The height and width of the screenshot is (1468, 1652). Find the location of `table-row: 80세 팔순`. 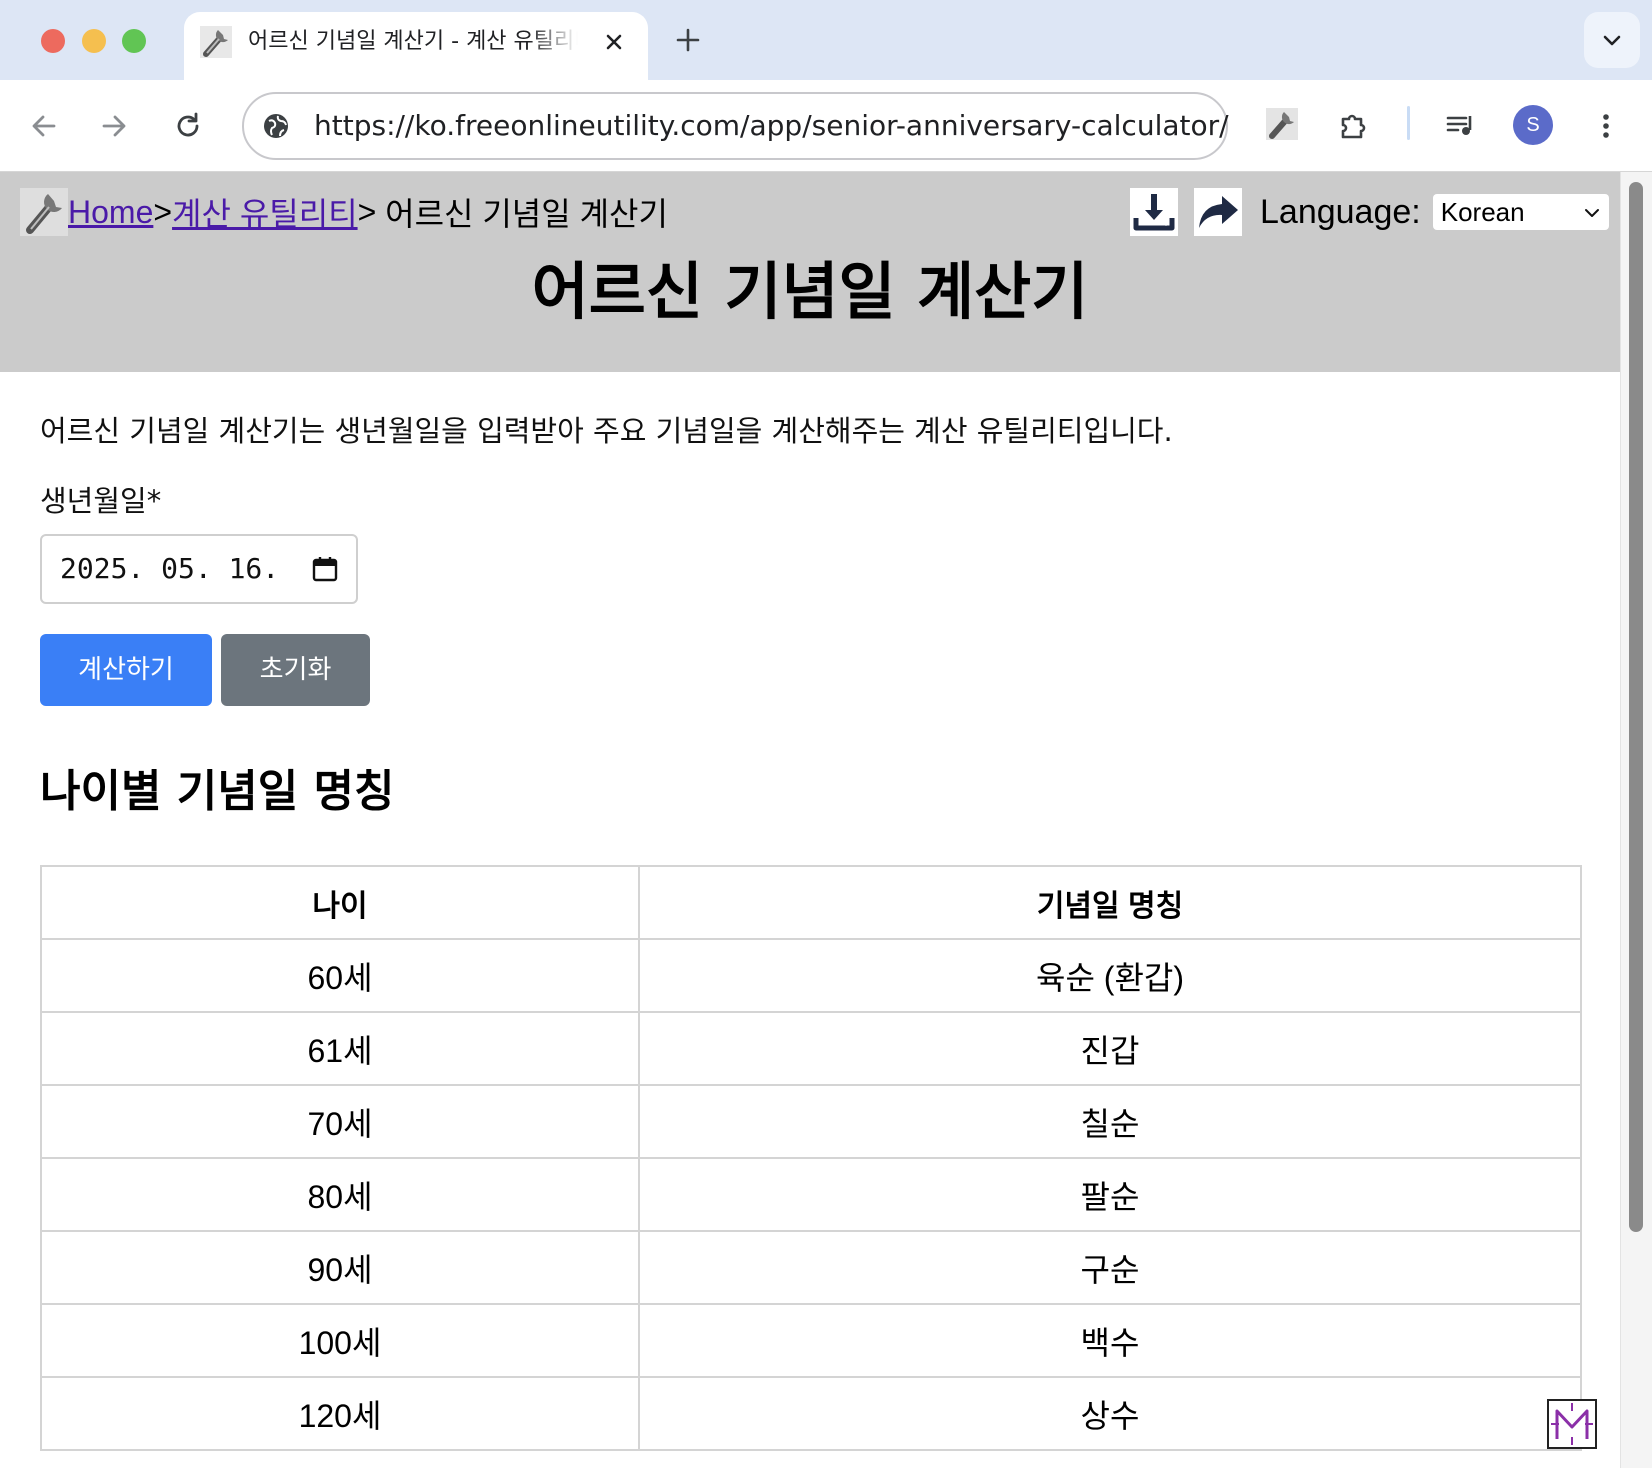

table-row: 80세 팔순 is located at coordinates (811, 1194).